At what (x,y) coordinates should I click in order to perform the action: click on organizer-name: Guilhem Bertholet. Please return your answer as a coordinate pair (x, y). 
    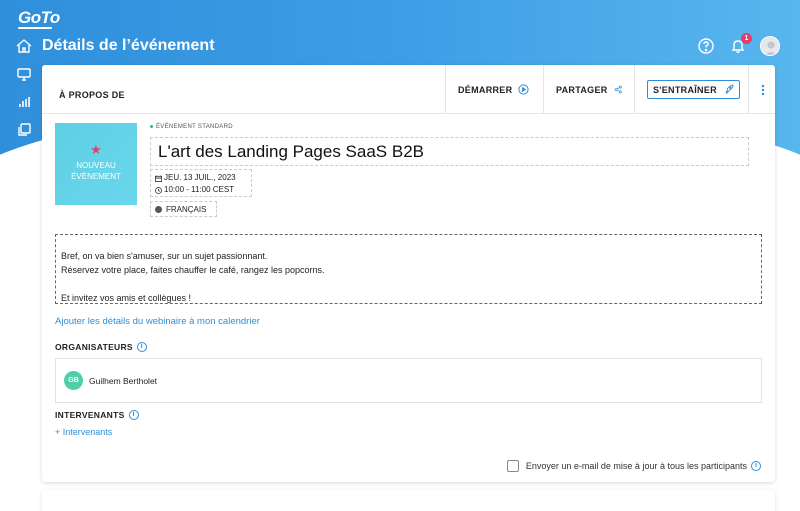
    Looking at the image, I should click on (123, 380).